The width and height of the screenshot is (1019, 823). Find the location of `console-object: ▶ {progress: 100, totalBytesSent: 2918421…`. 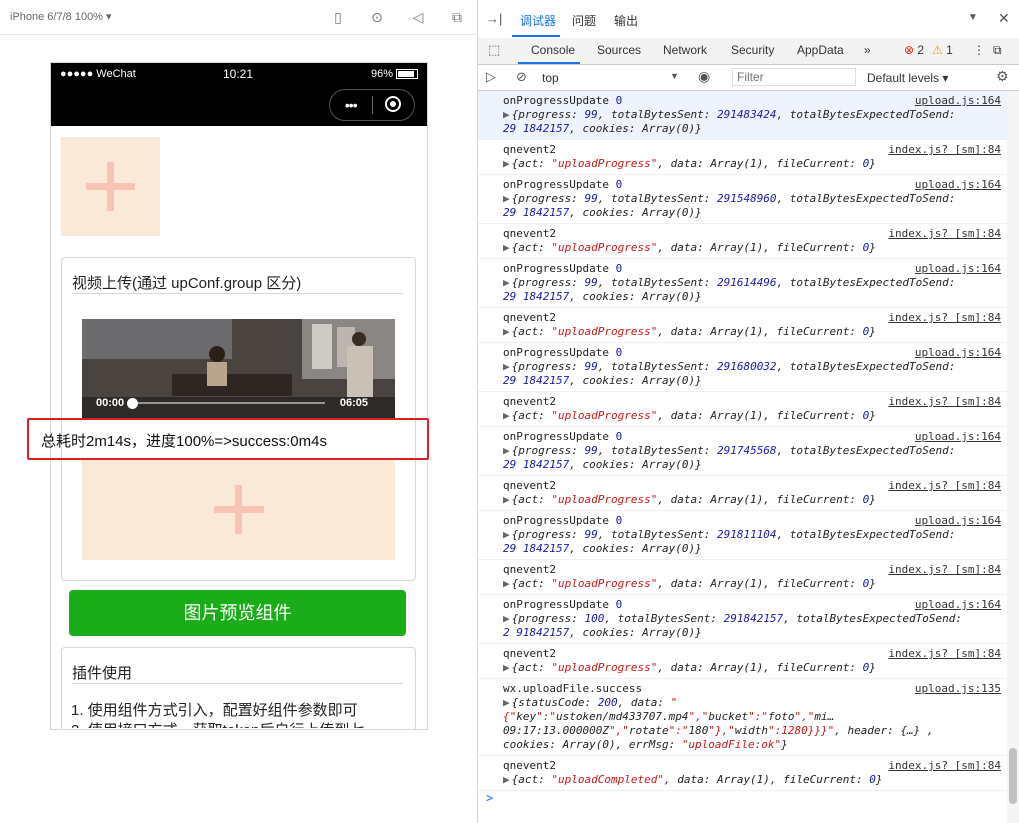

console-object: ▶ {progress: 100, totalBytesSent: 2918421… is located at coordinates (735, 626).